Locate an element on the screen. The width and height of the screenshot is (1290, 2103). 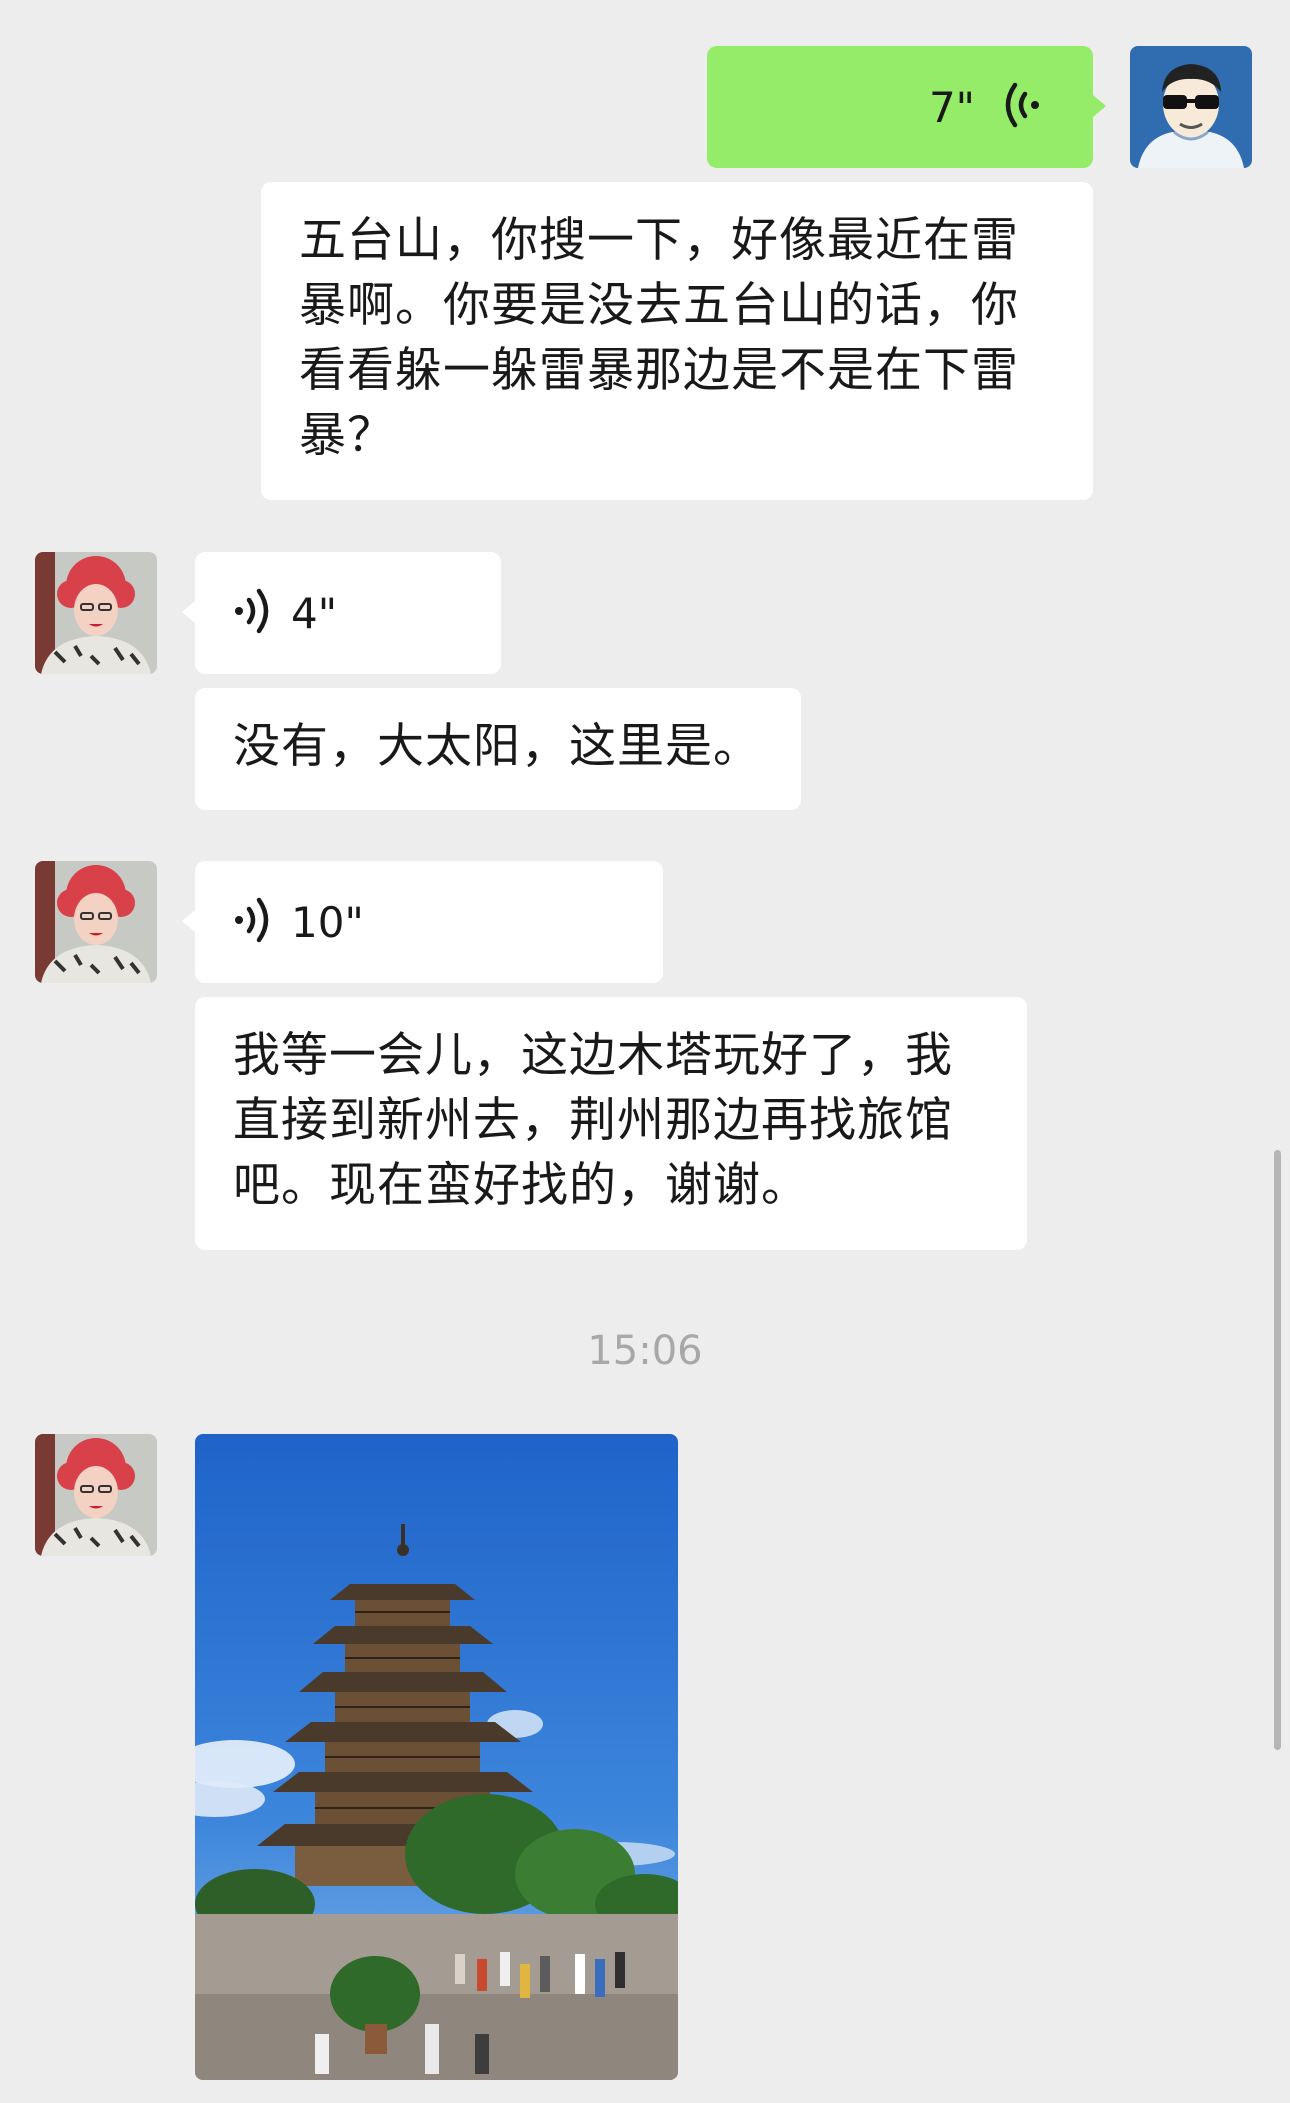
my-avatar is located at coordinates (1191, 107).